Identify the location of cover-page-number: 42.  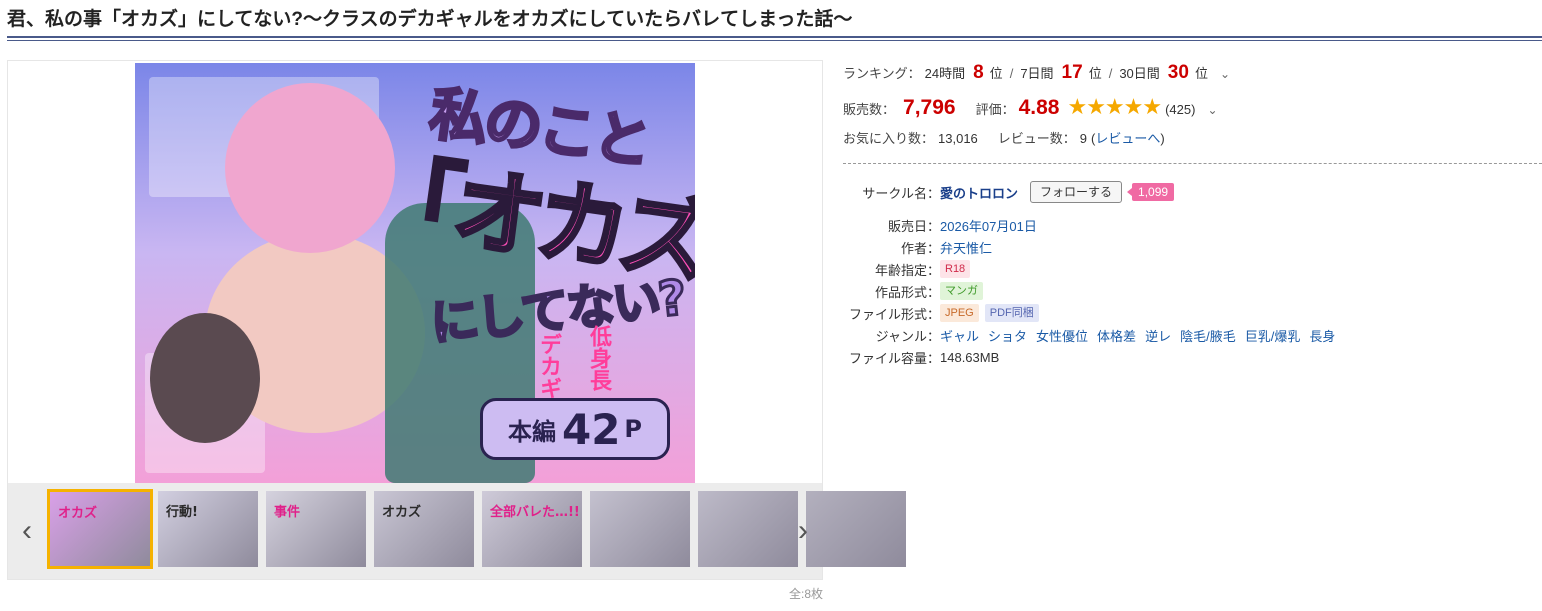
(591, 429).